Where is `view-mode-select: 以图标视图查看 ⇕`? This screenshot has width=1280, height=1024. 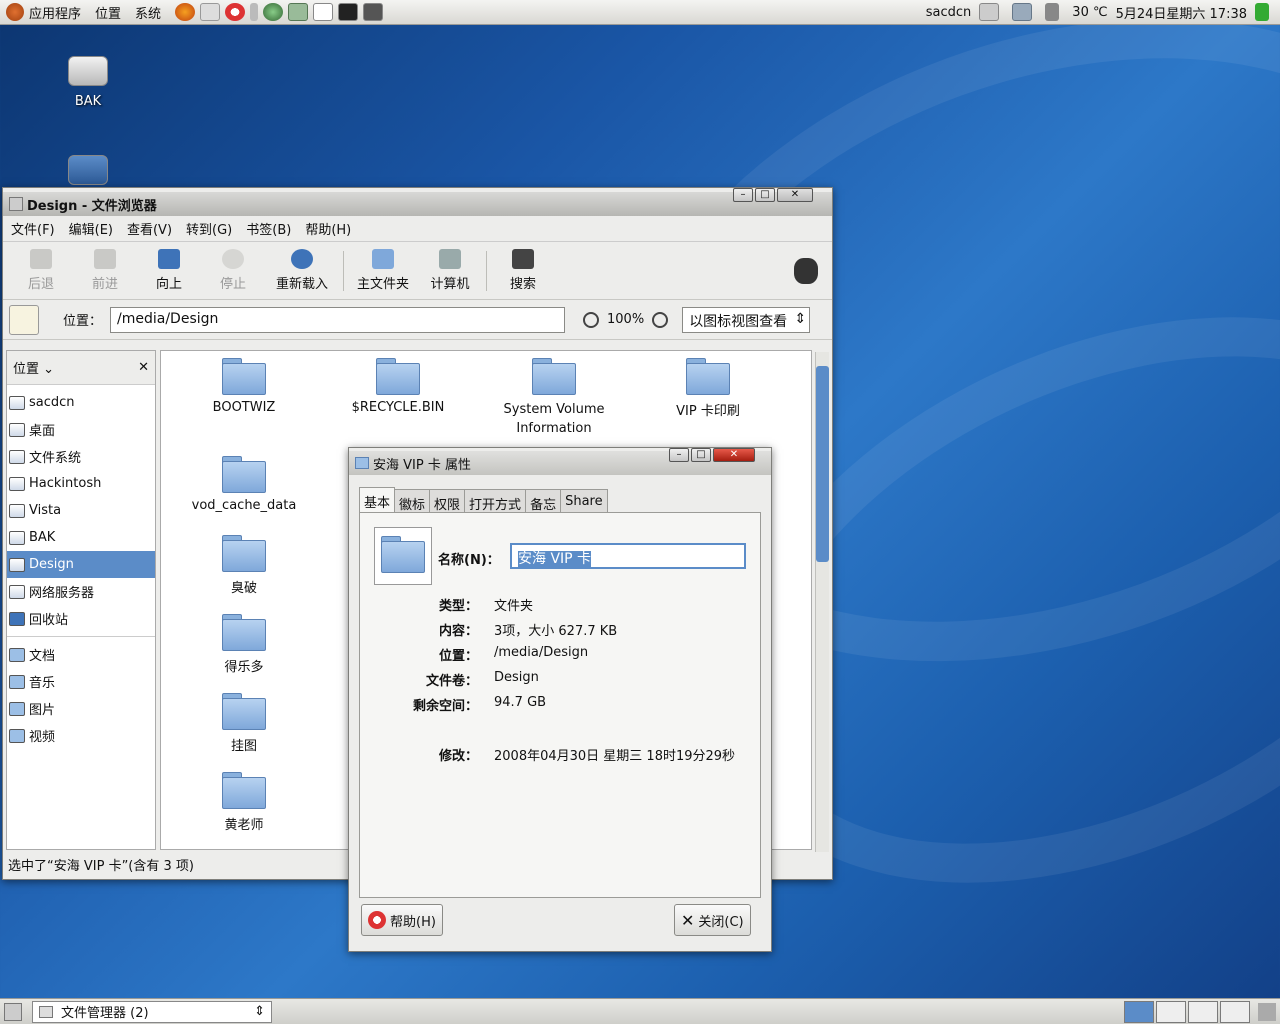 view-mode-select: 以图标视图查看 ⇕ is located at coordinates (746, 319).